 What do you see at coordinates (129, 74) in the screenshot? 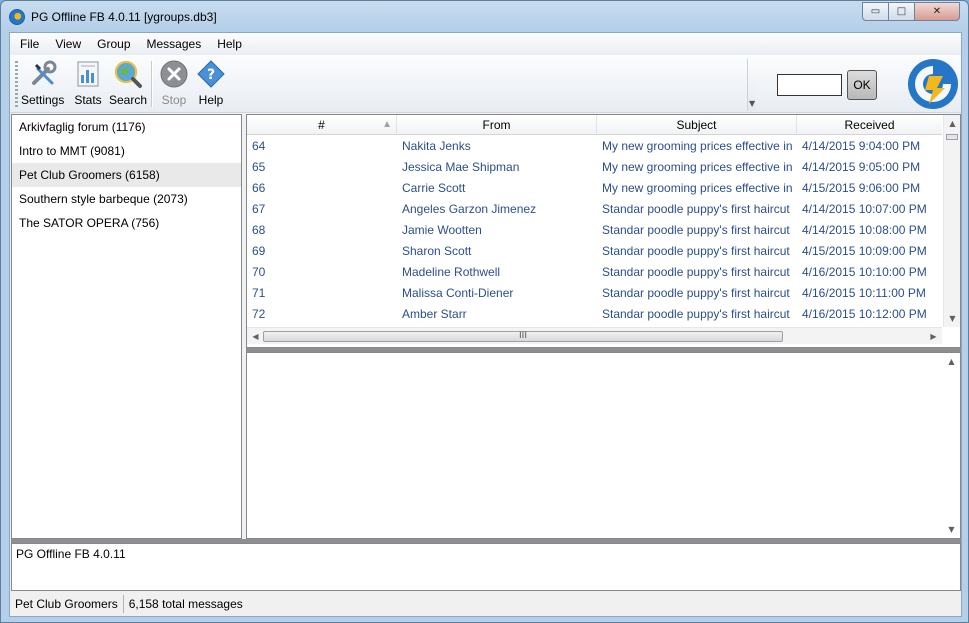
I see `search-globe-icon` at bounding box center [129, 74].